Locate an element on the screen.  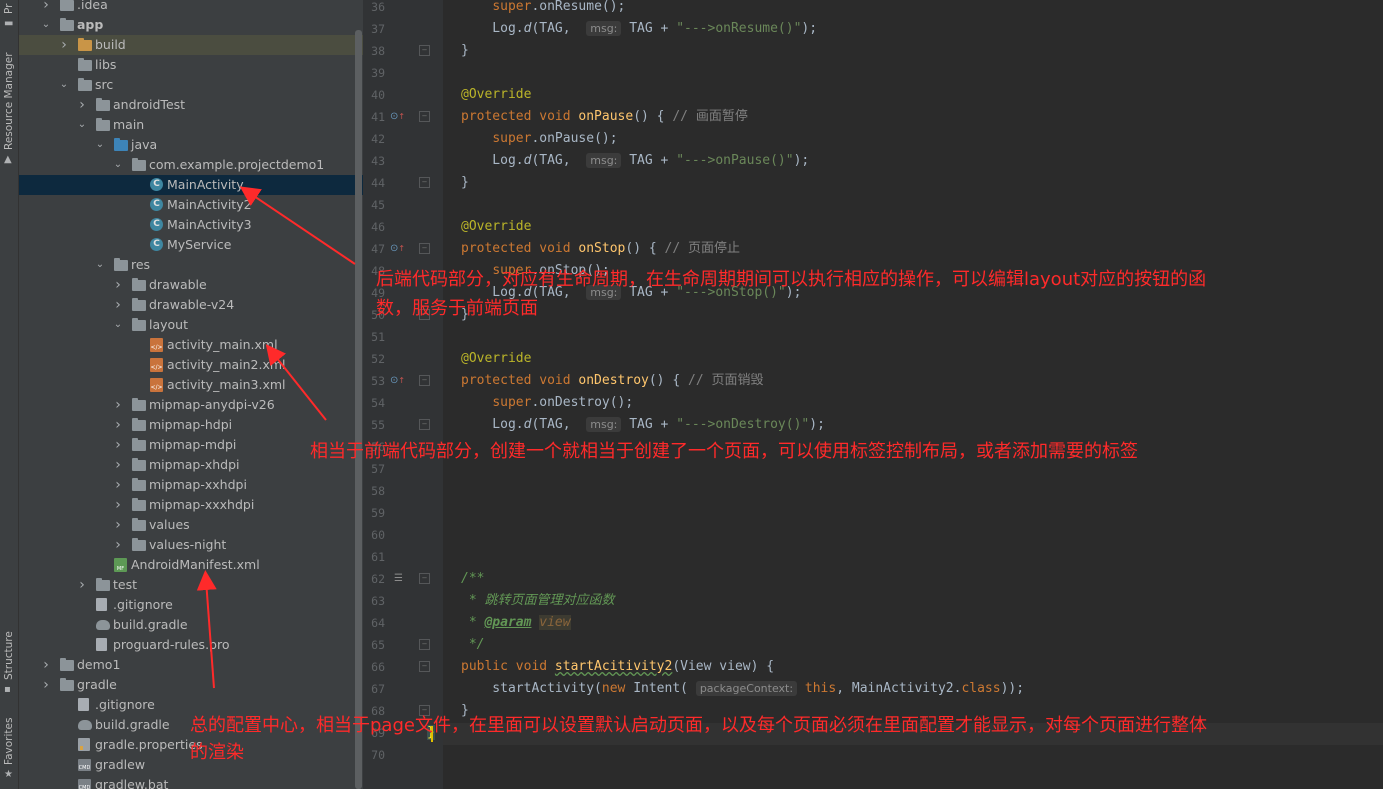
tree-node-label: MainActivity is located at coordinates (205, 184).